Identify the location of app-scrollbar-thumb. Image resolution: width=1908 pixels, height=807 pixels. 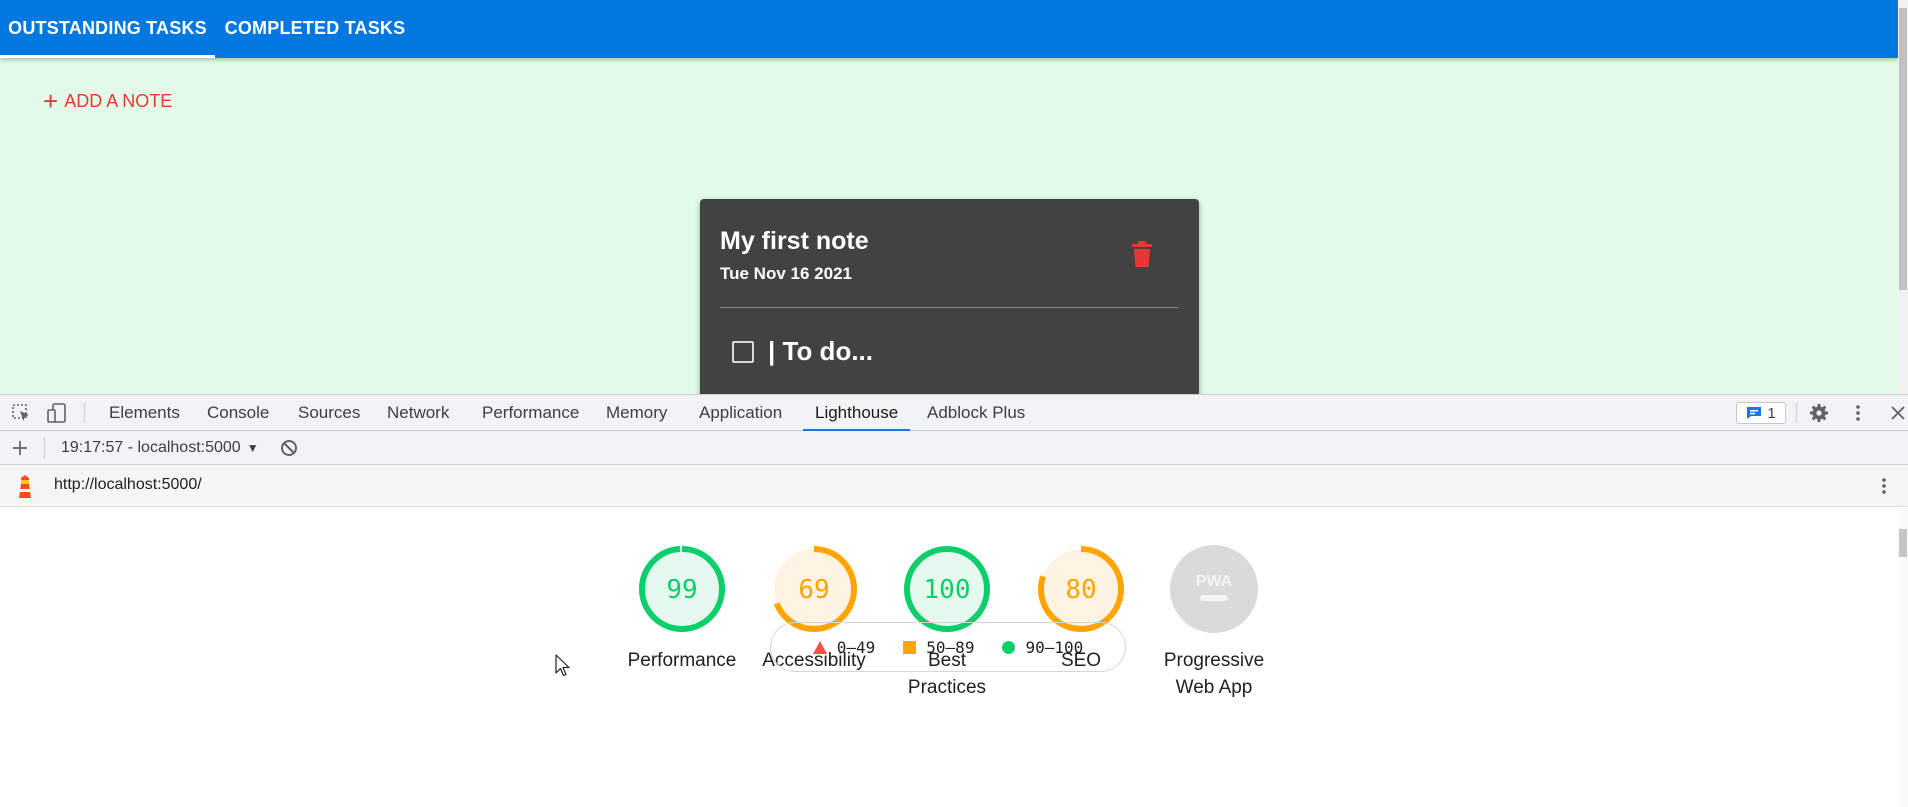
(1903, 149).